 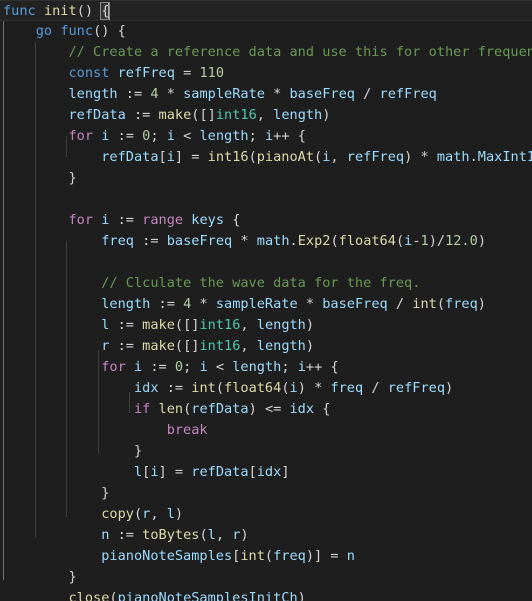 I want to click on token-variable: freq, so click(x=347, y=388).